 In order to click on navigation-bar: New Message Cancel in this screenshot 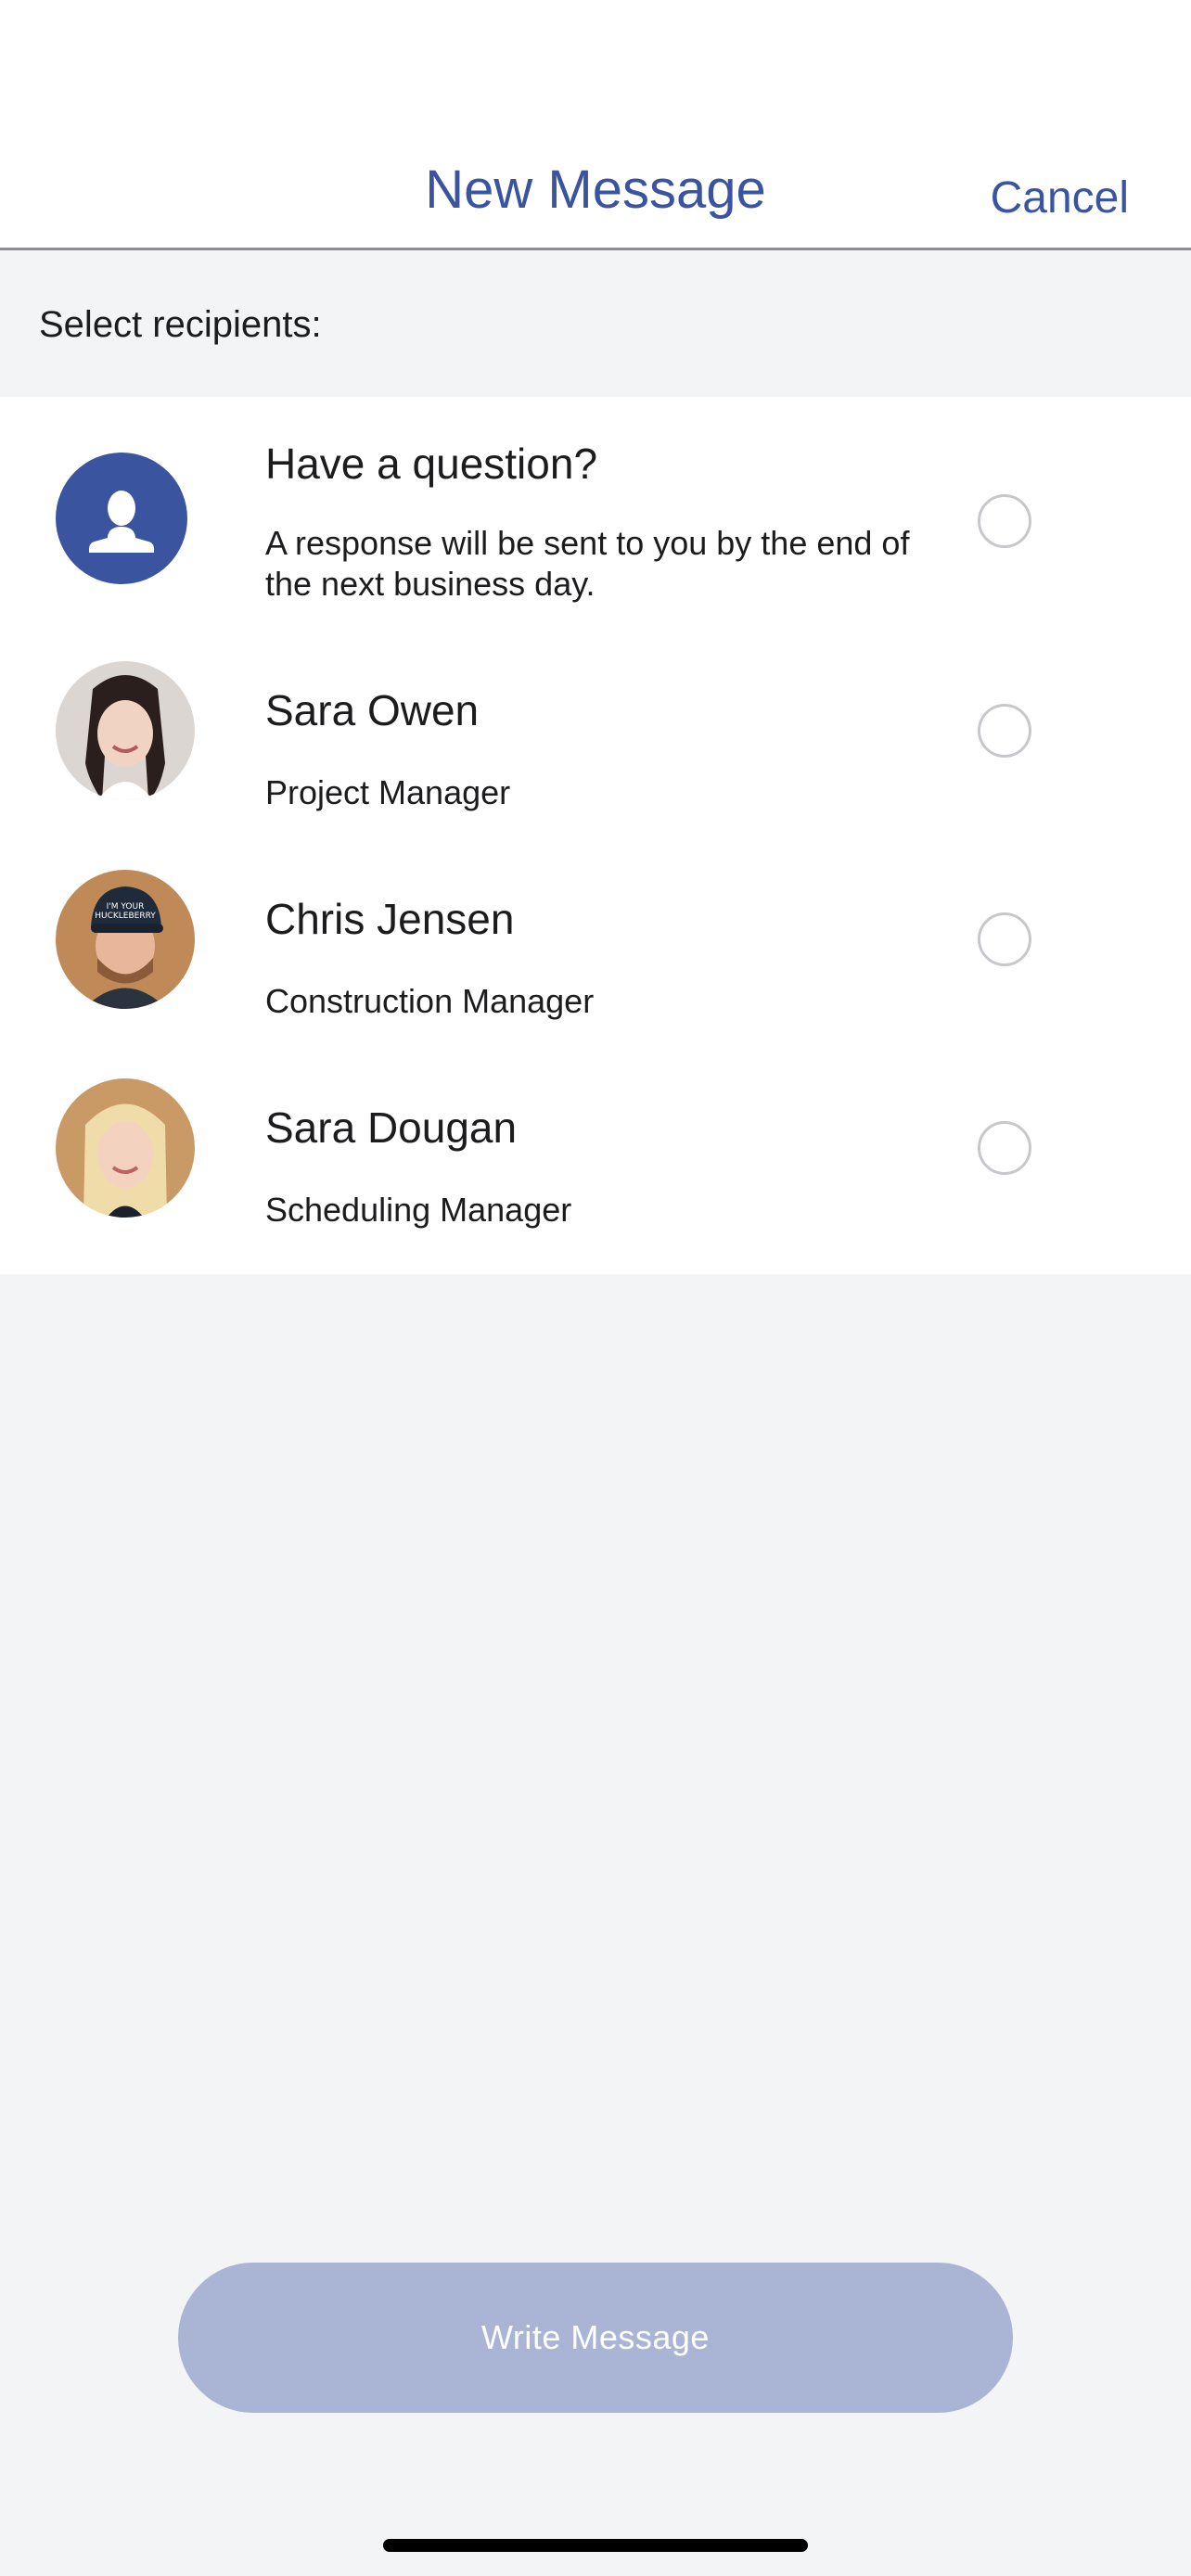, I will do `click(595, 125)`.